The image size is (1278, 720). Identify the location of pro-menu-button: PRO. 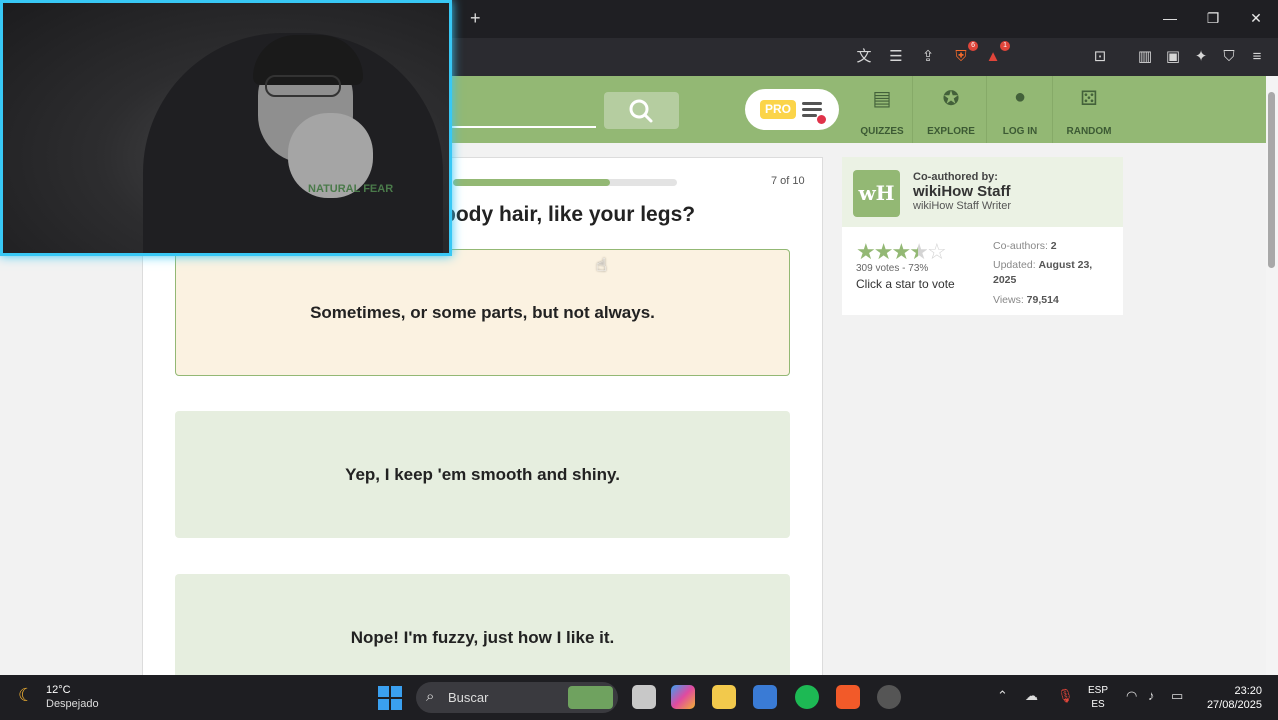
(792, 109).